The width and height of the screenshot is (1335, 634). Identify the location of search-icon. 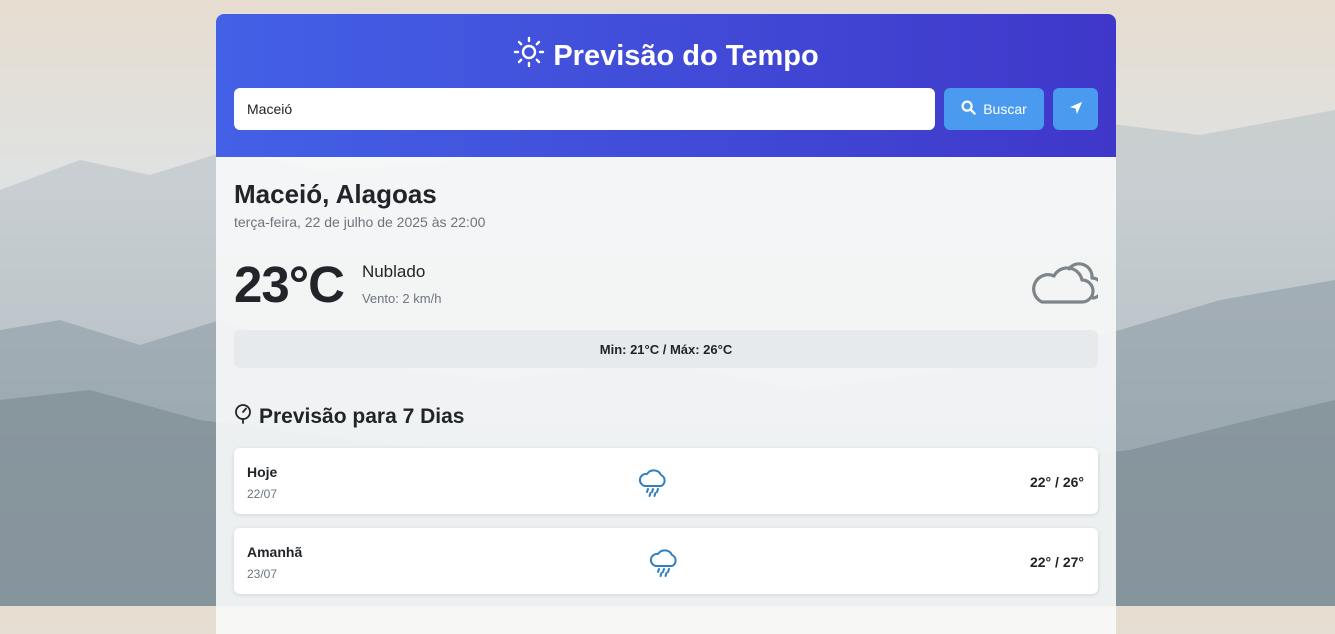
(968, 109).